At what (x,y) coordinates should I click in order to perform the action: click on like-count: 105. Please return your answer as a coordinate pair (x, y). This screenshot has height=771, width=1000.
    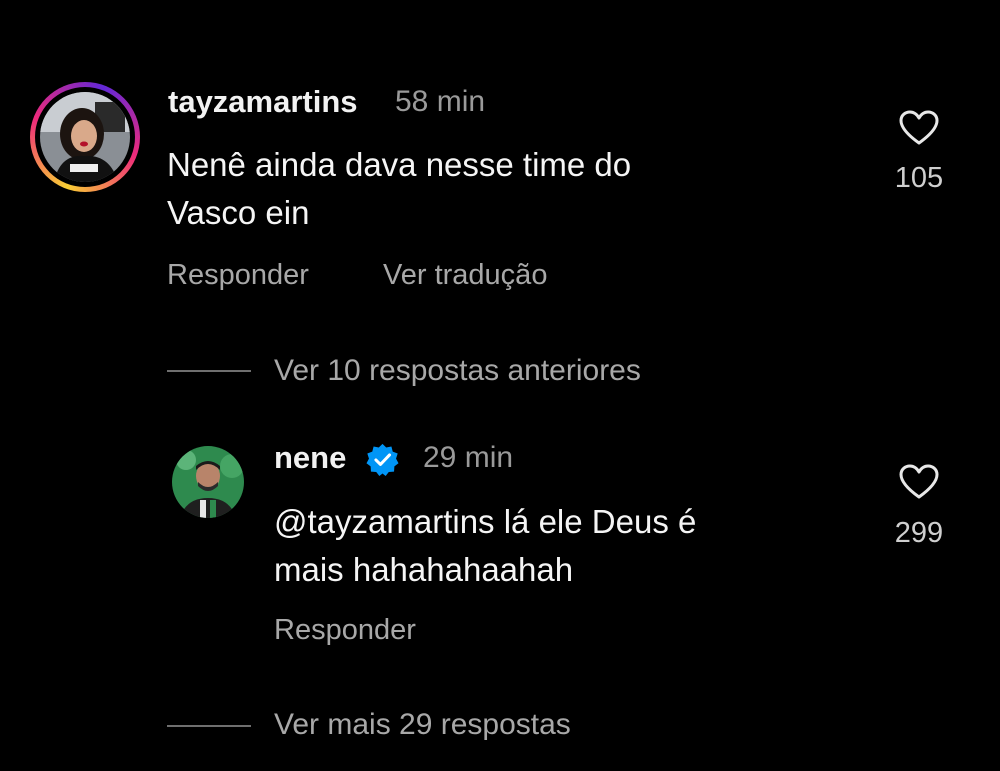
    Looking at the image, I should click on (919, 178).